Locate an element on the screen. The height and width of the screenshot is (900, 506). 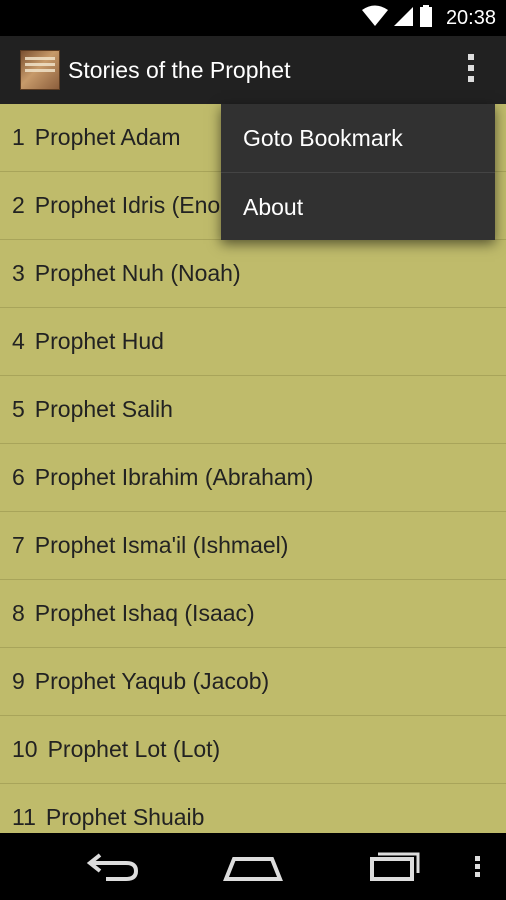
menu-item-about: About is located at coordinates (358, 206).